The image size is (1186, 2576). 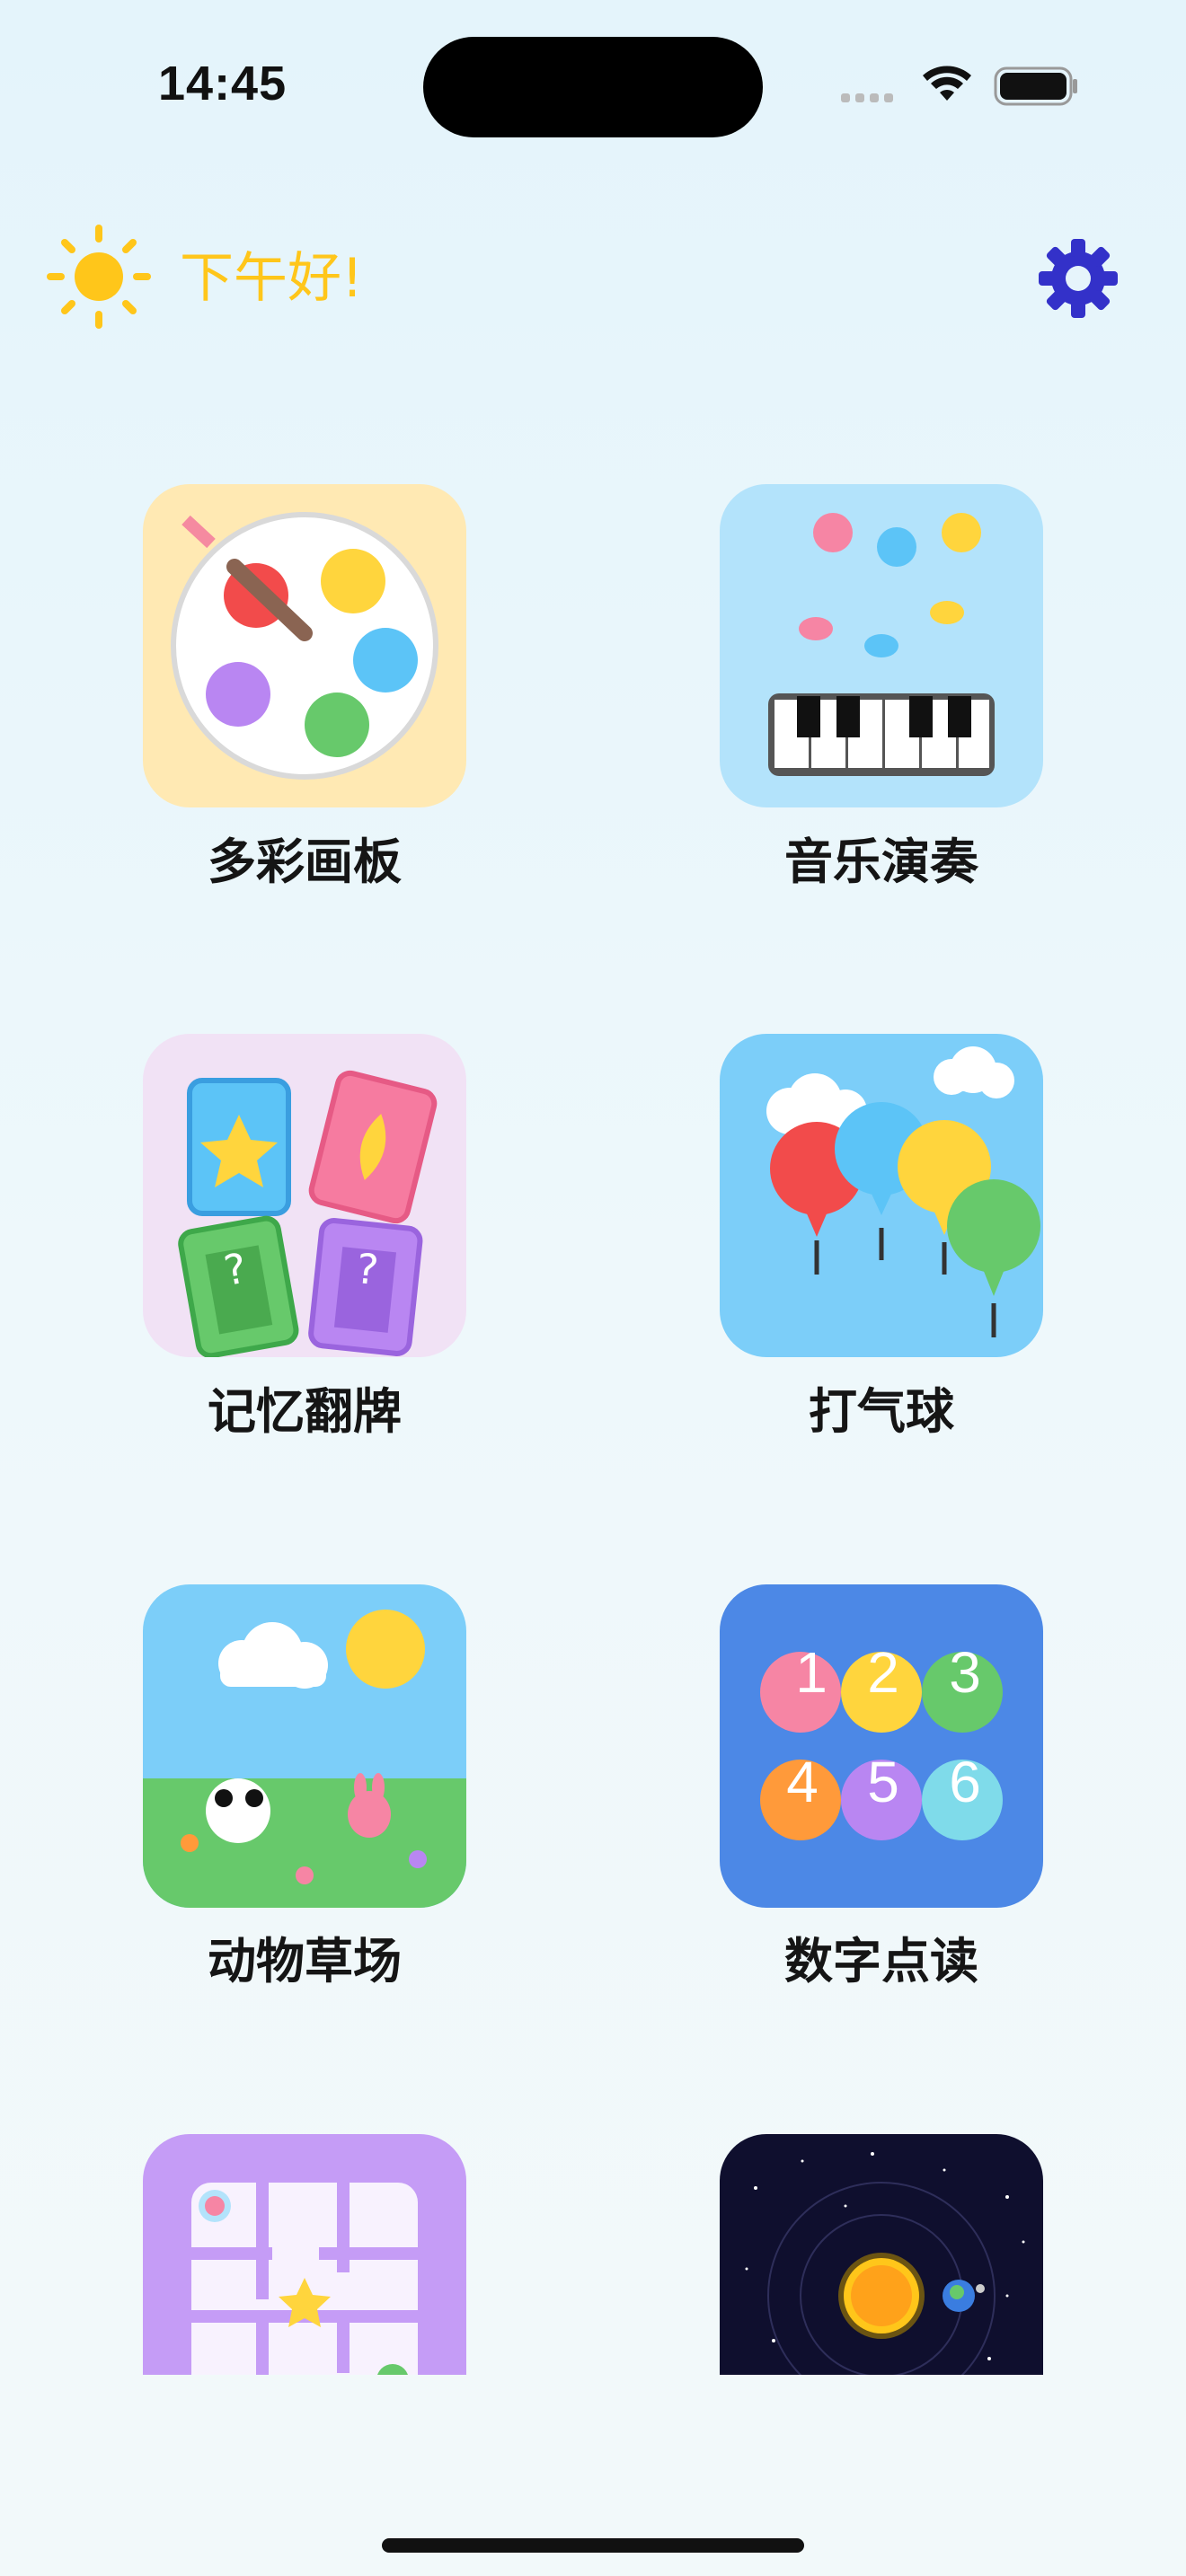 What do you see at coordinates (1035, 86) in the screenshot?
I see `battery-icon` at bounding box center [1035, 86].